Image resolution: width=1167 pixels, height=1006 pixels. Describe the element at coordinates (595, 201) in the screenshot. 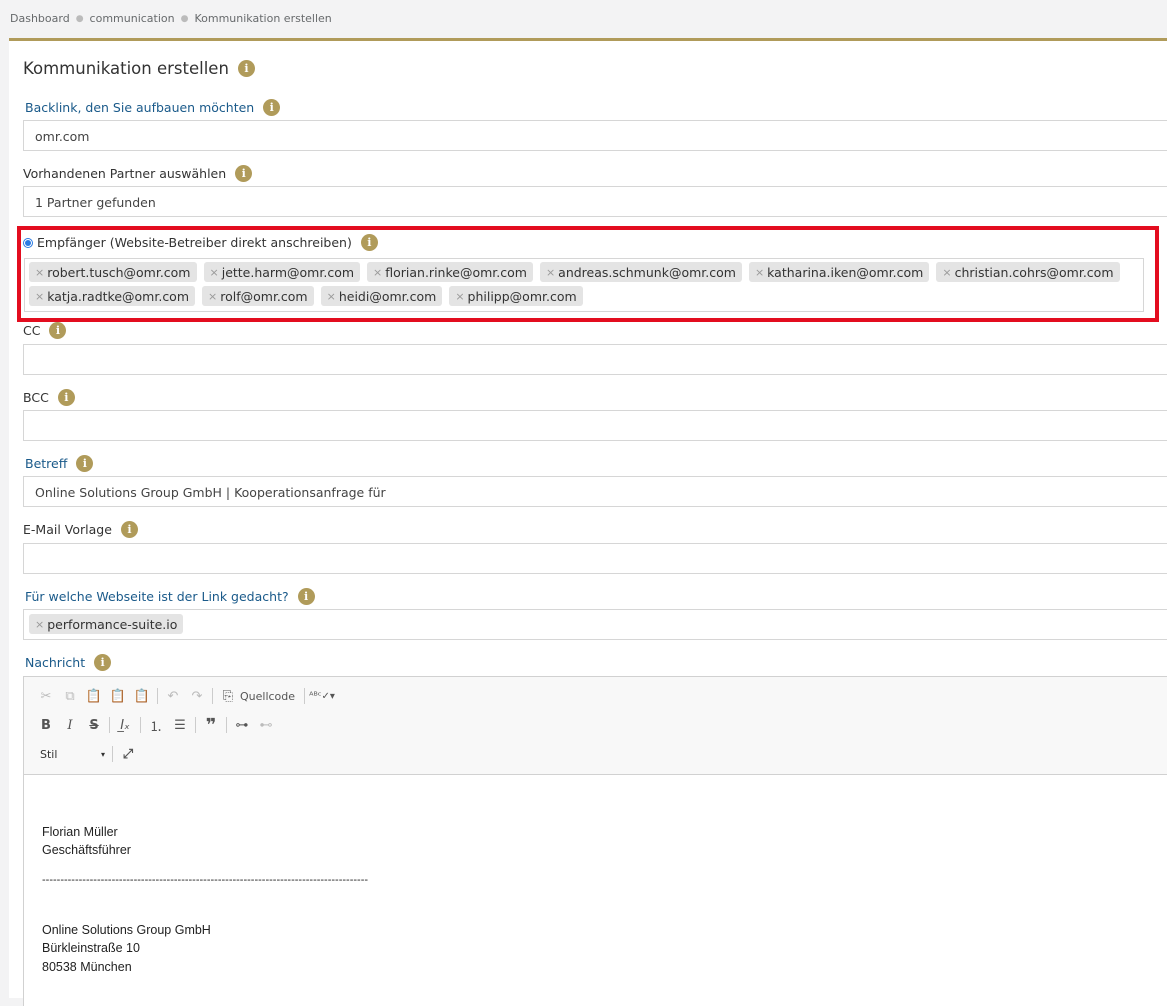

I see `partner-select: 1 Partner gefunden` at that location.